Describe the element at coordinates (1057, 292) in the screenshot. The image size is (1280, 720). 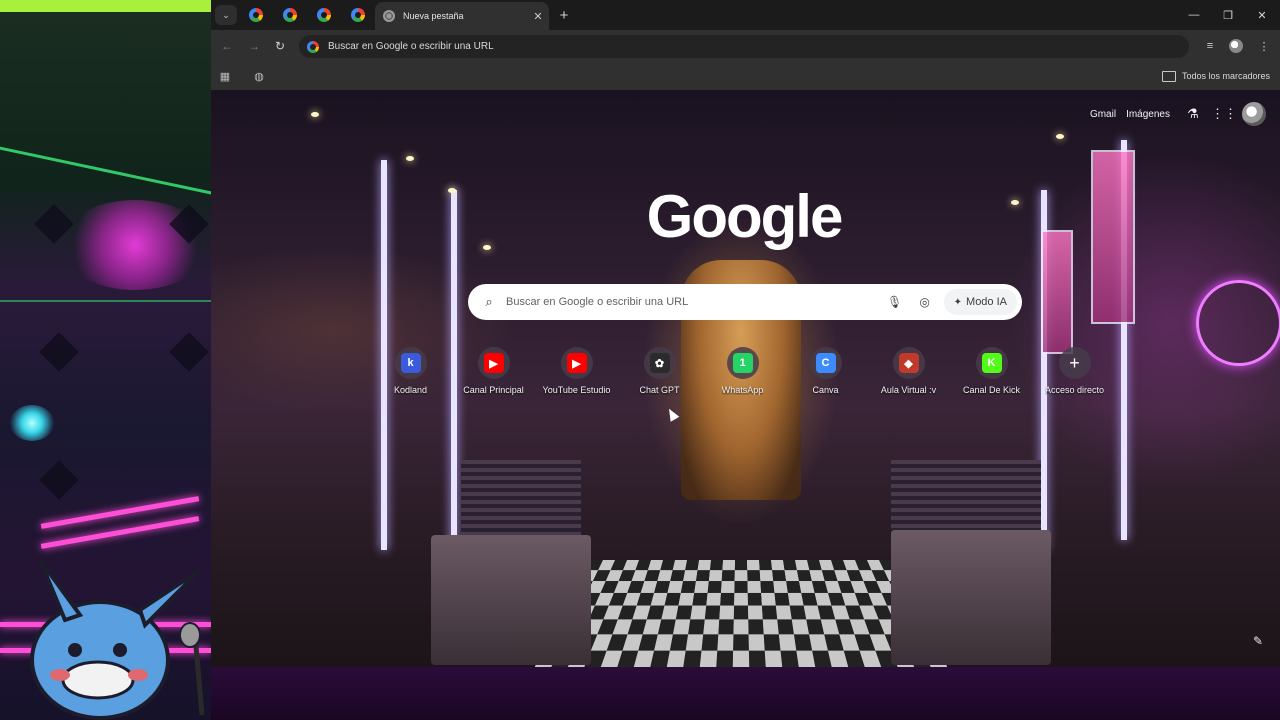
I see `background-poster` at that location.